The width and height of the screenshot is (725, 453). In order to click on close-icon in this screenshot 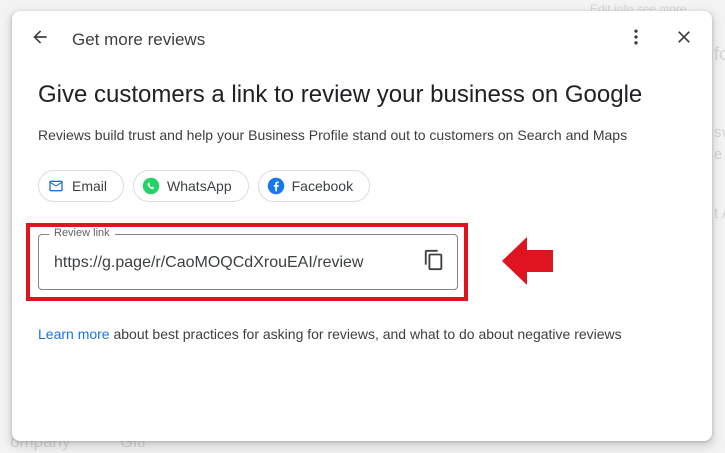, I will do `click(684, 39)`.